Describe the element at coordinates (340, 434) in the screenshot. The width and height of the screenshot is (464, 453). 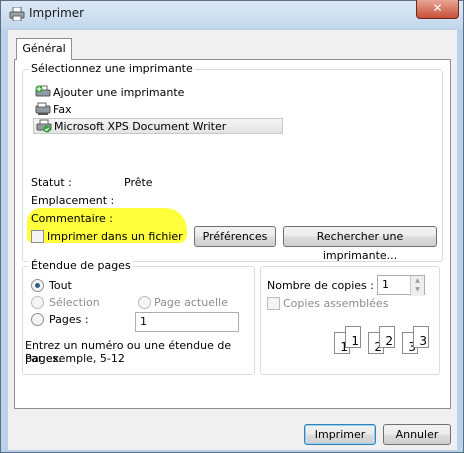
I see `print-button: Imprimer` at that location.